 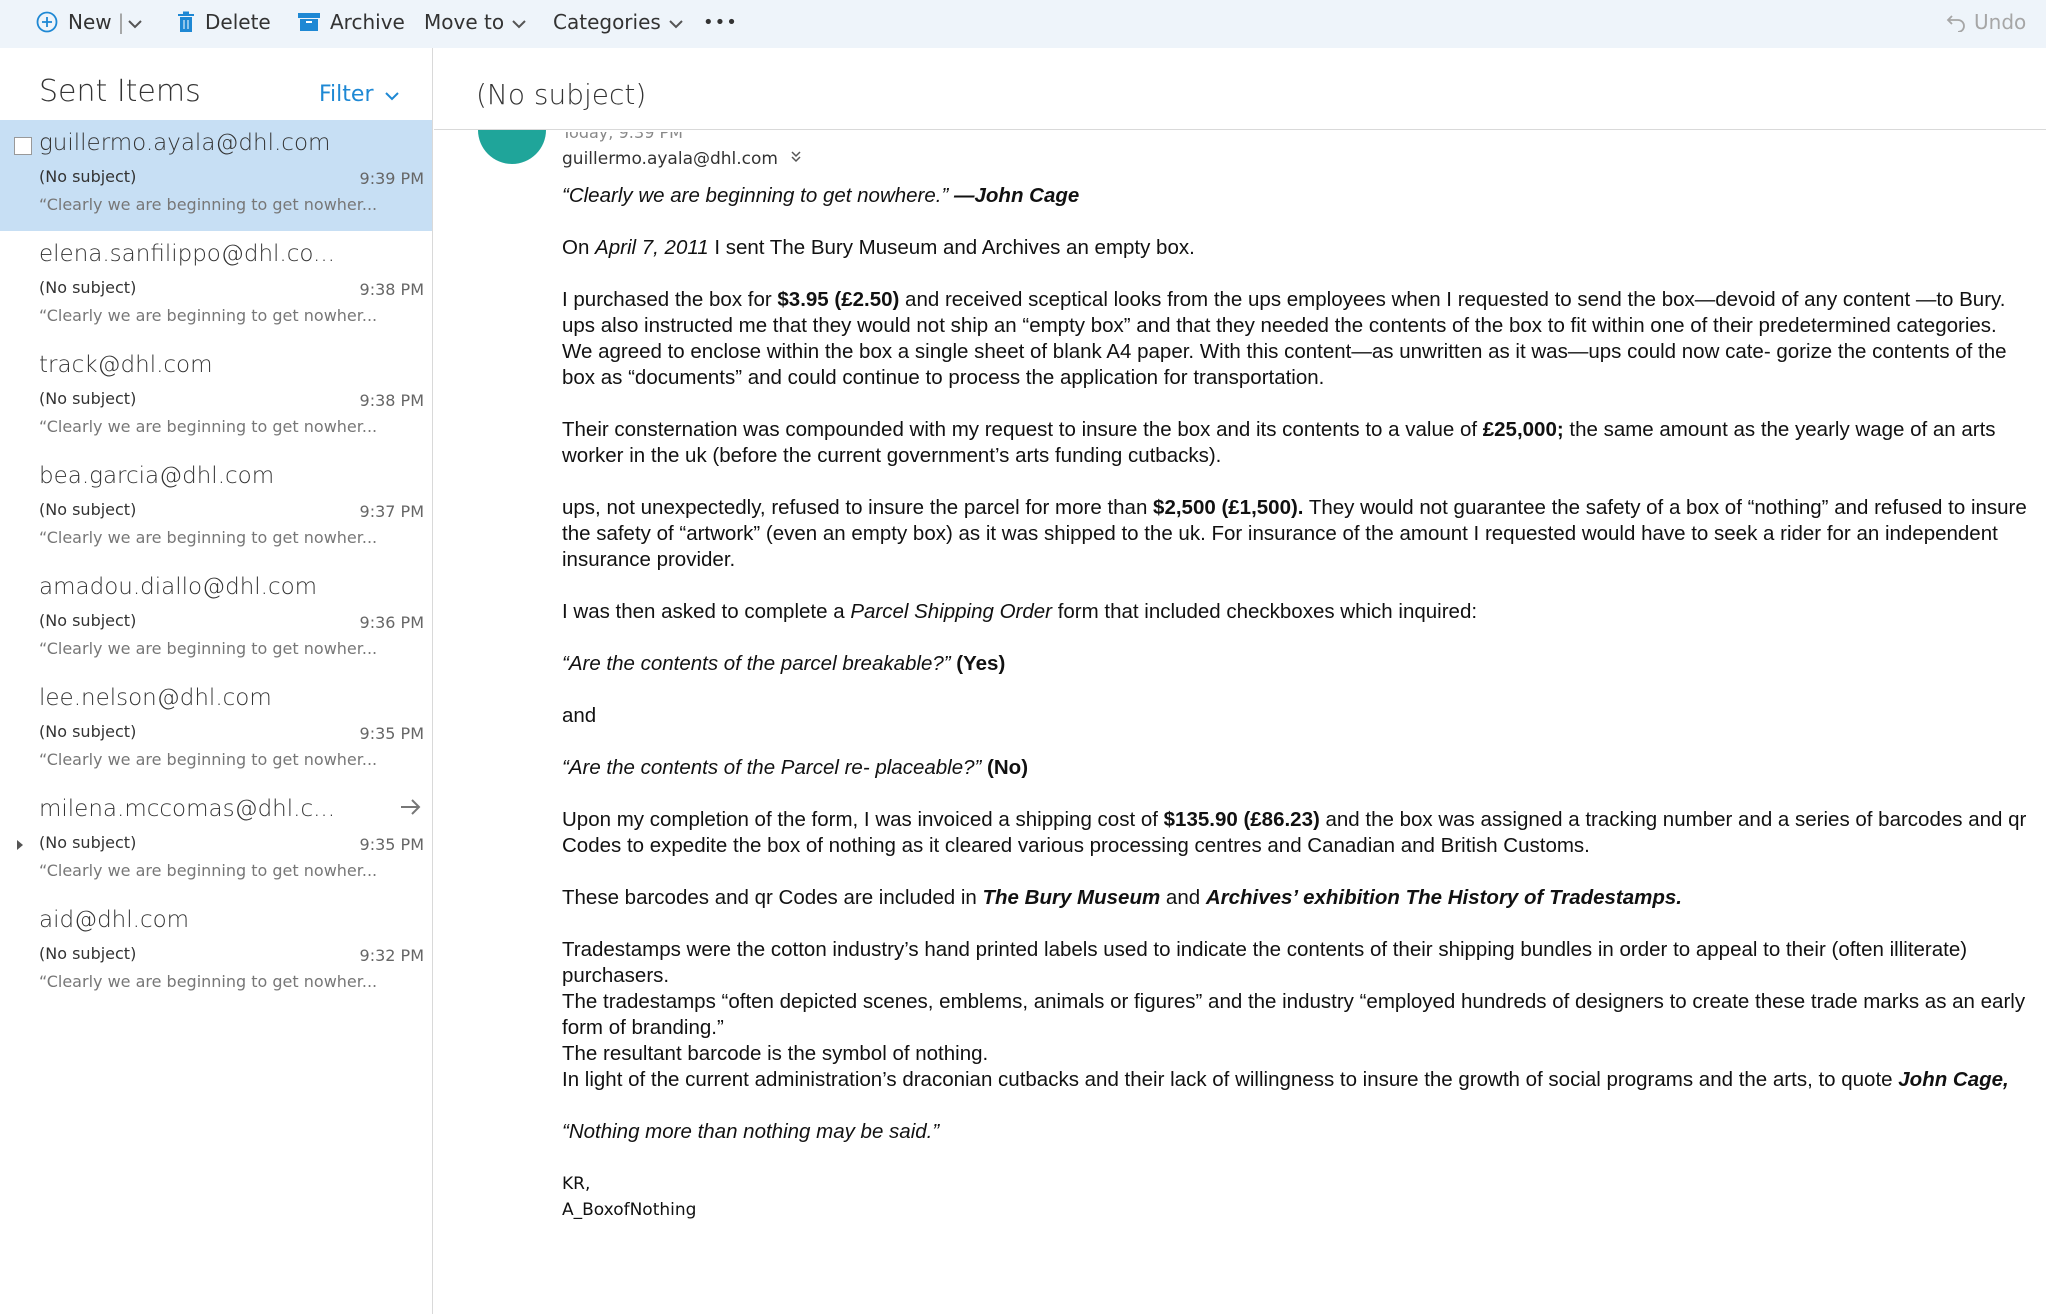 What do you see at coordinates (796, 159) in the screenshot?
I see `expand-recipients-icon` at bounding box center [796, 159].